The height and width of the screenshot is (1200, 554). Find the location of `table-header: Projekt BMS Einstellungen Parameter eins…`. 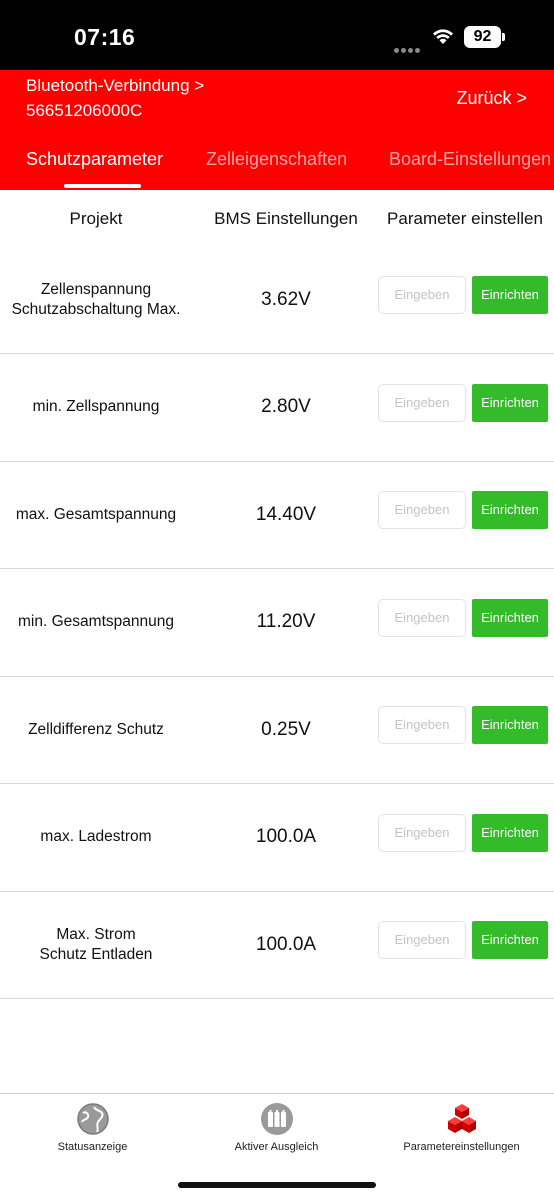

table-header: Projekt BMS Einstellungen Parameter eins… is located at coordinates (277, 219).